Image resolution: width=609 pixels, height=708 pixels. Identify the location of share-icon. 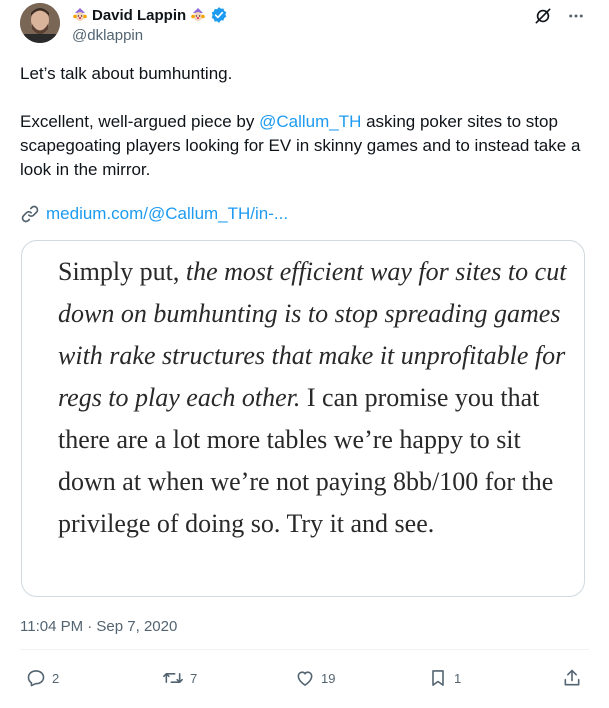
(572, 678).